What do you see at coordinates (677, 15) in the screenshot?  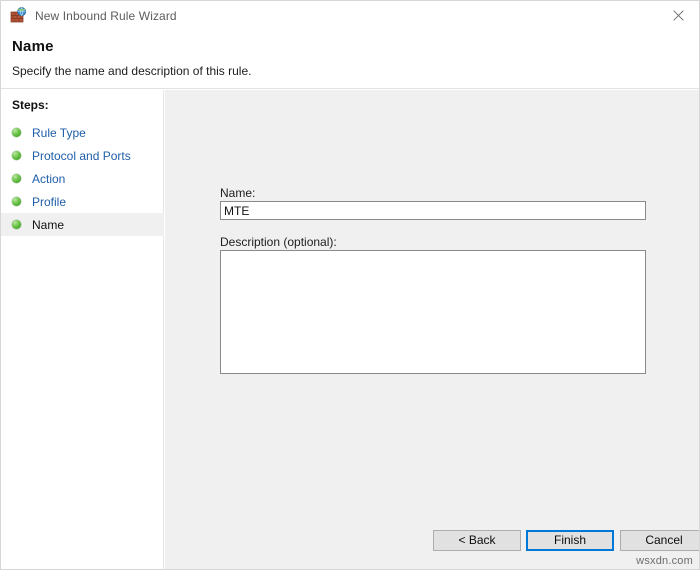 I see `close-icon` at bounding box center [677, 15].